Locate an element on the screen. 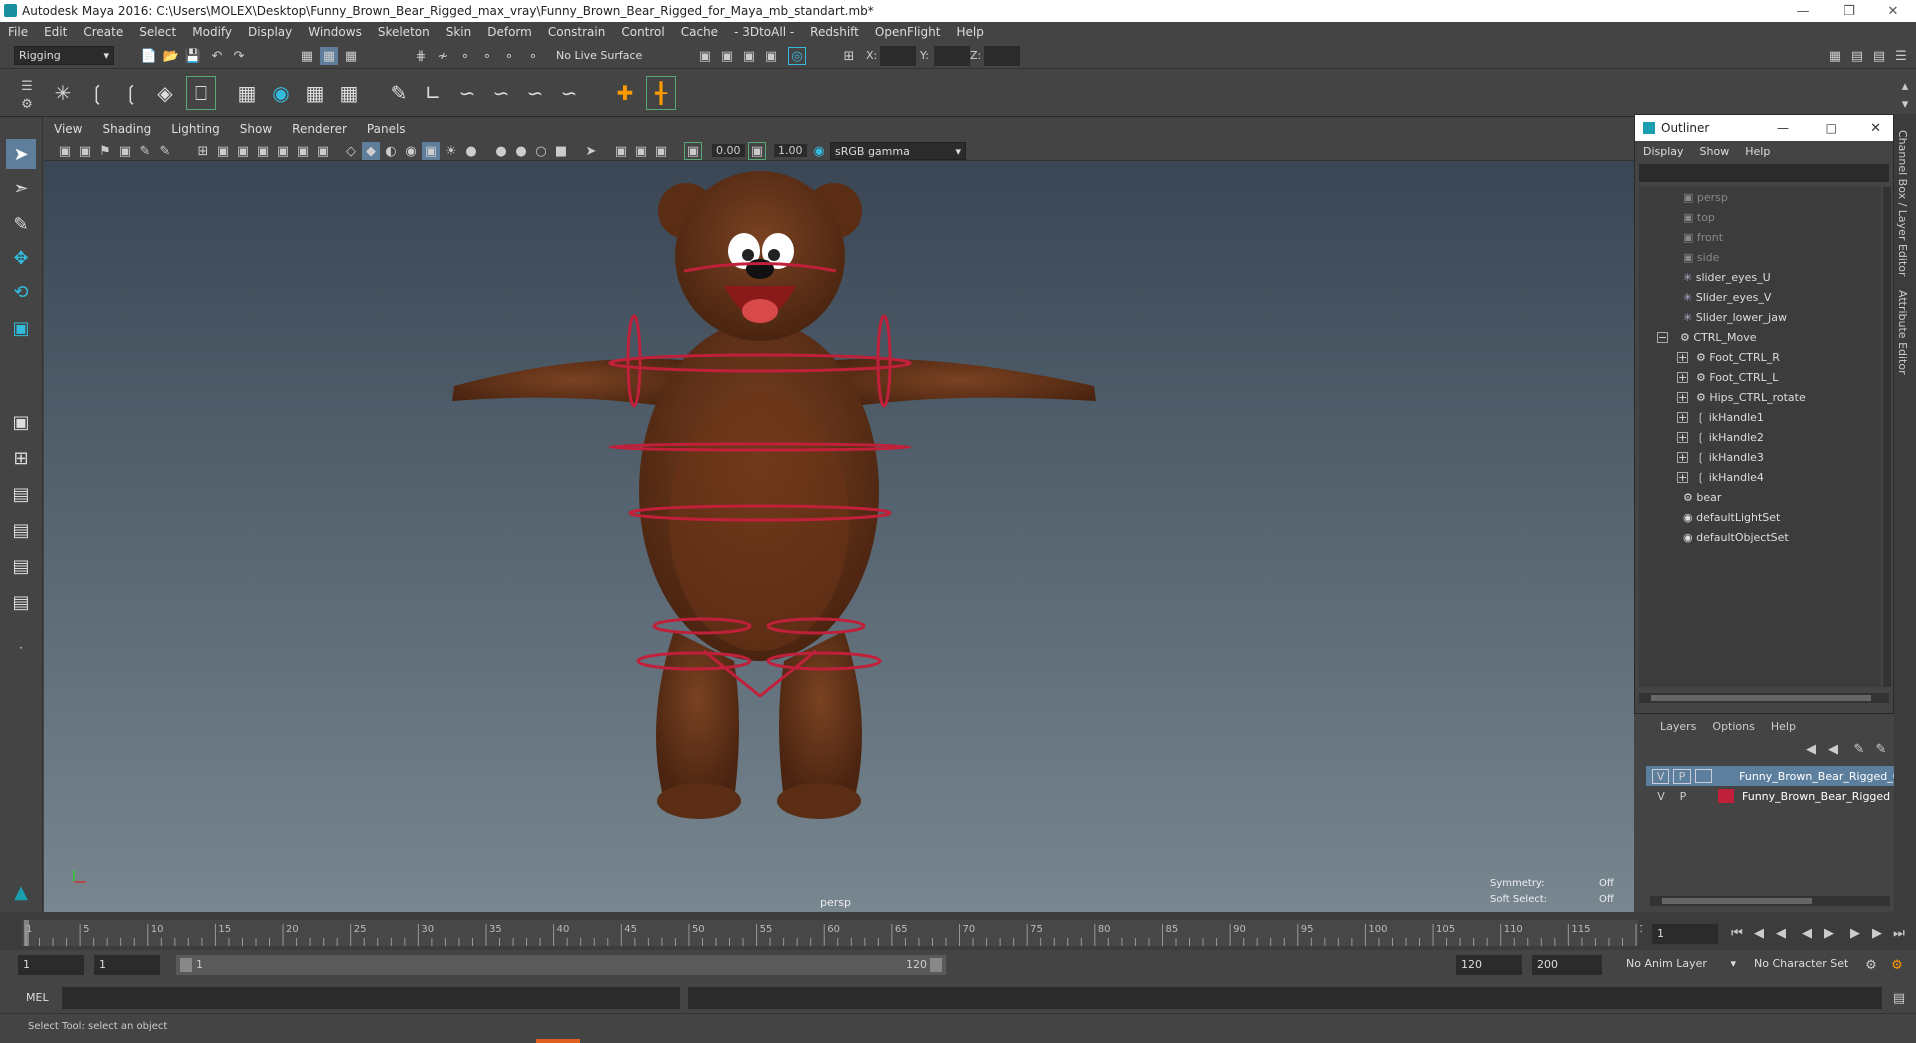 This screenshot has height=1043, width=1916. menu-skeleton: Skeleton is located at coordinates (404, 32).